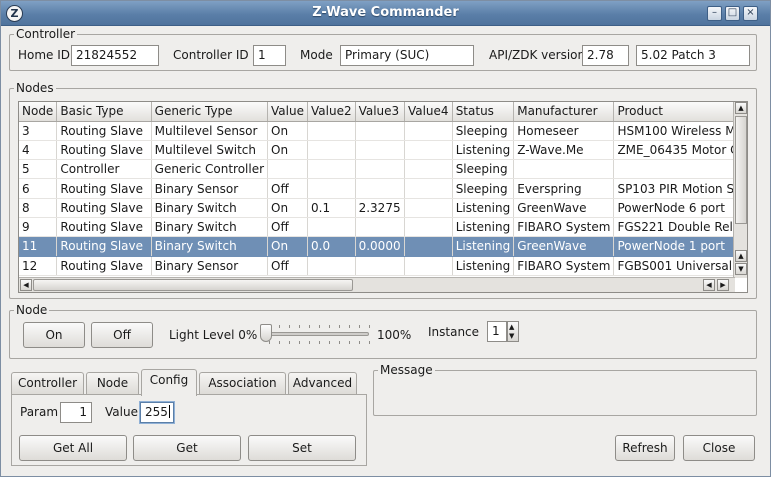 This screenshot has width=771, height=477. What do you see at coordinates (565, 397) in the screenshot?
I see `message-text` at bounding box center [565, 397].